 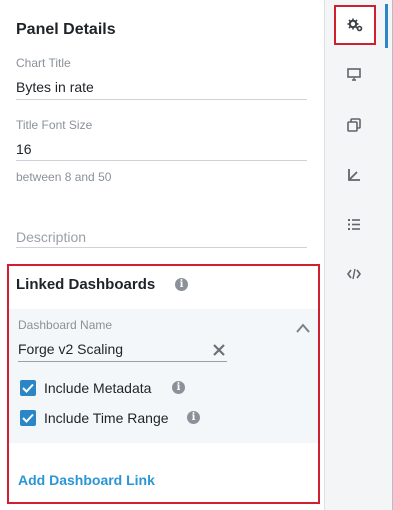 I want to click on chevron-up-icon, so click(x=303, y=328).